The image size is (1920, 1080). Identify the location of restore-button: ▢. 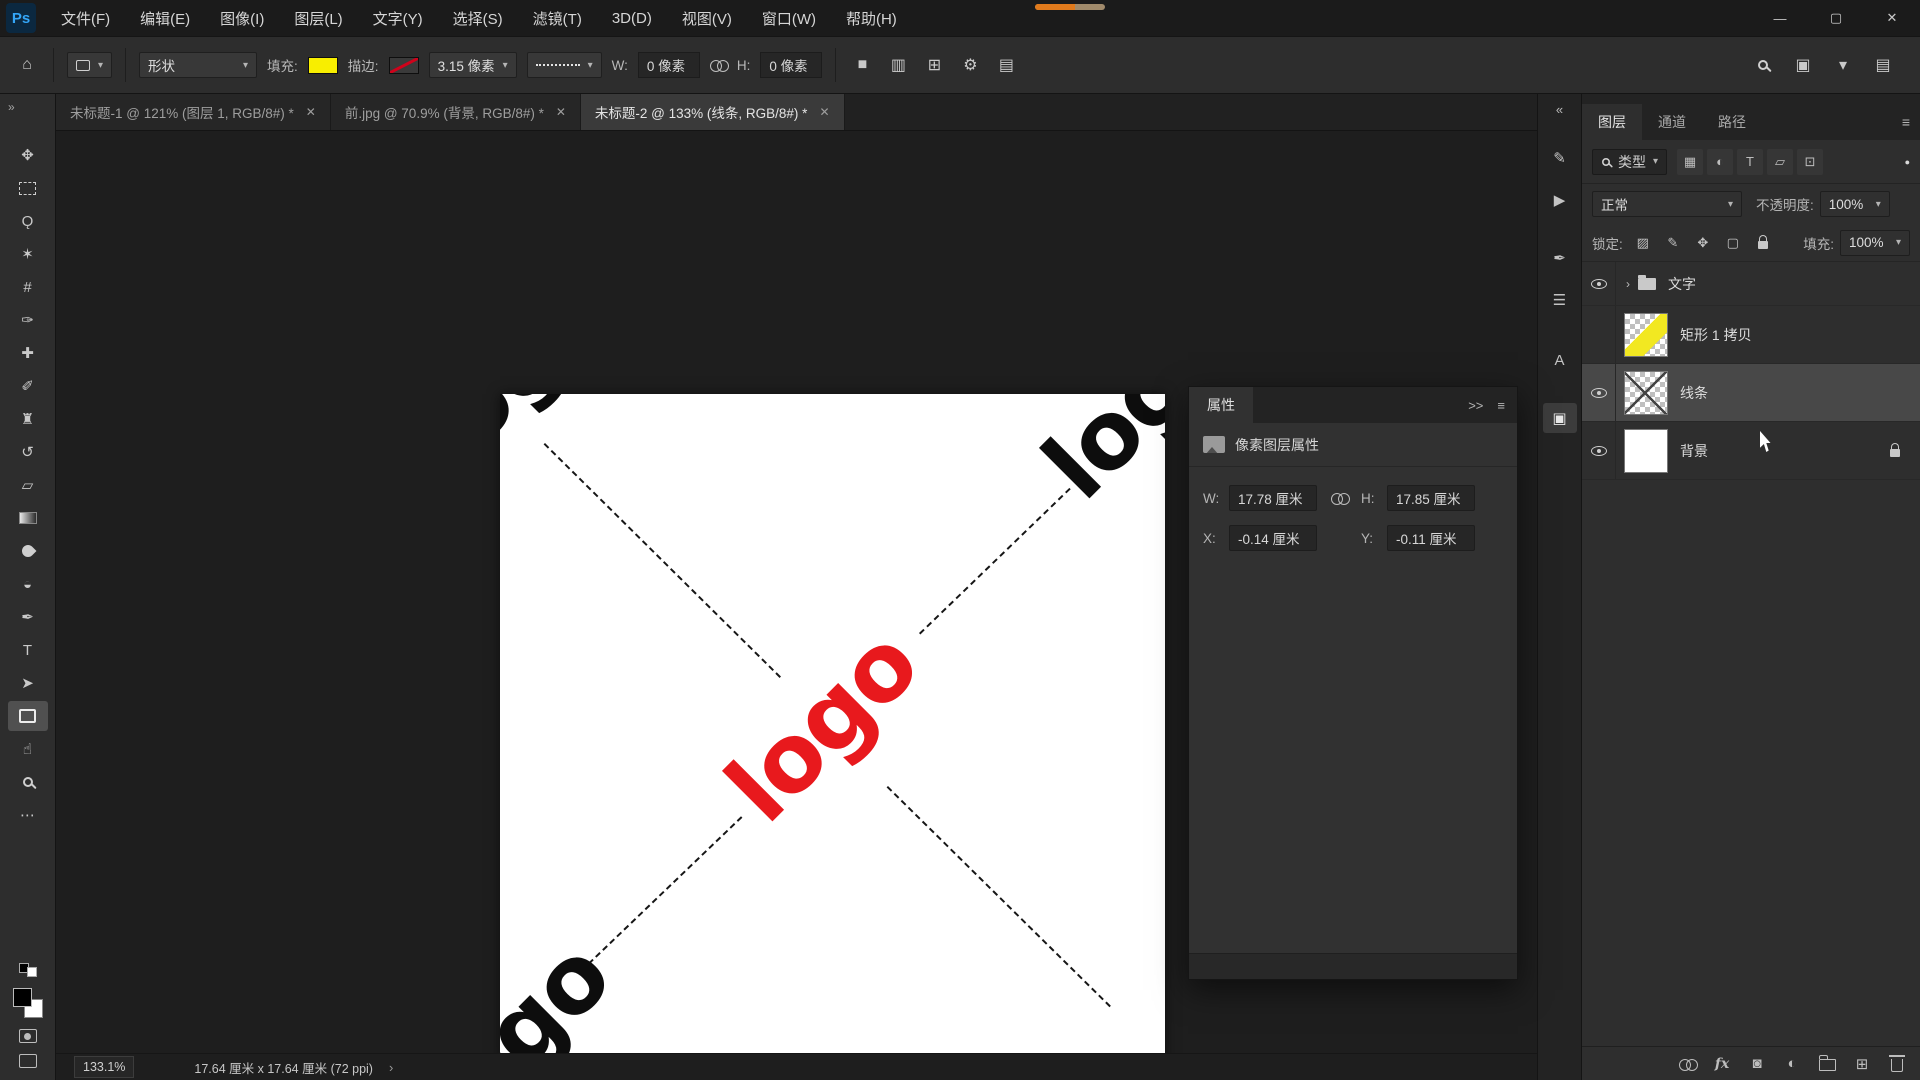
(1836, 18).